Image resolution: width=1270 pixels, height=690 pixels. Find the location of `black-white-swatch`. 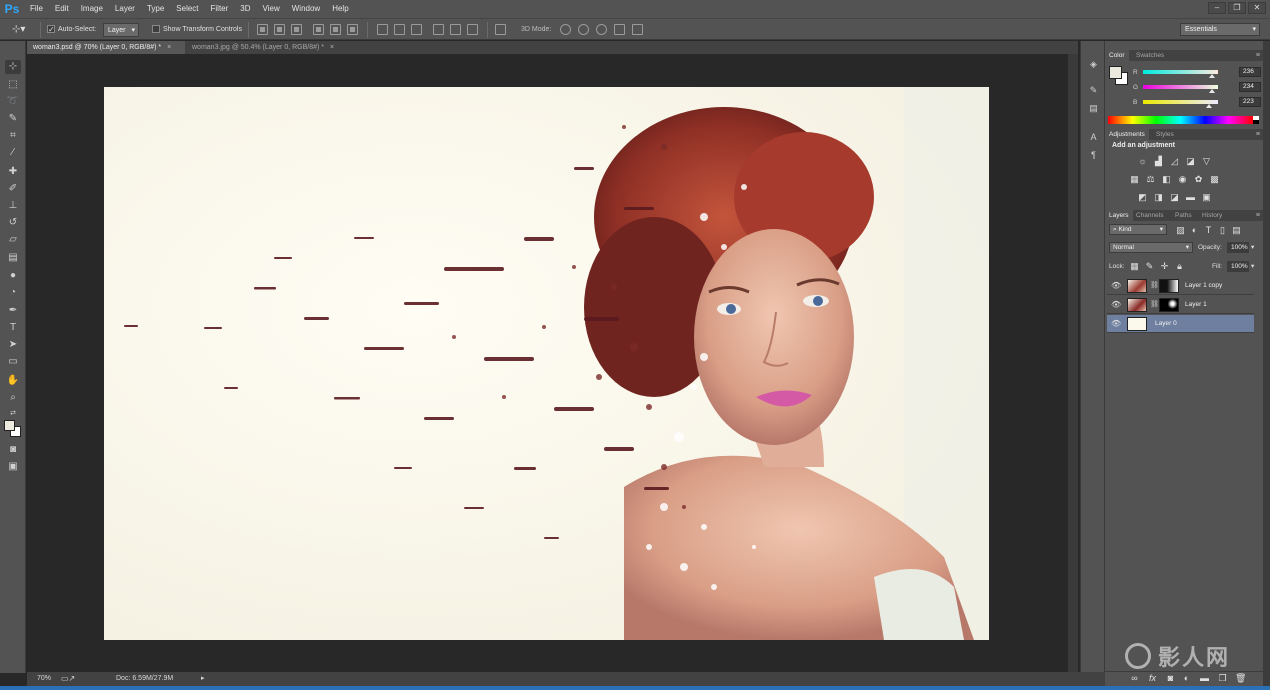

black-white-swatch is located at coordinates (1256, 120).